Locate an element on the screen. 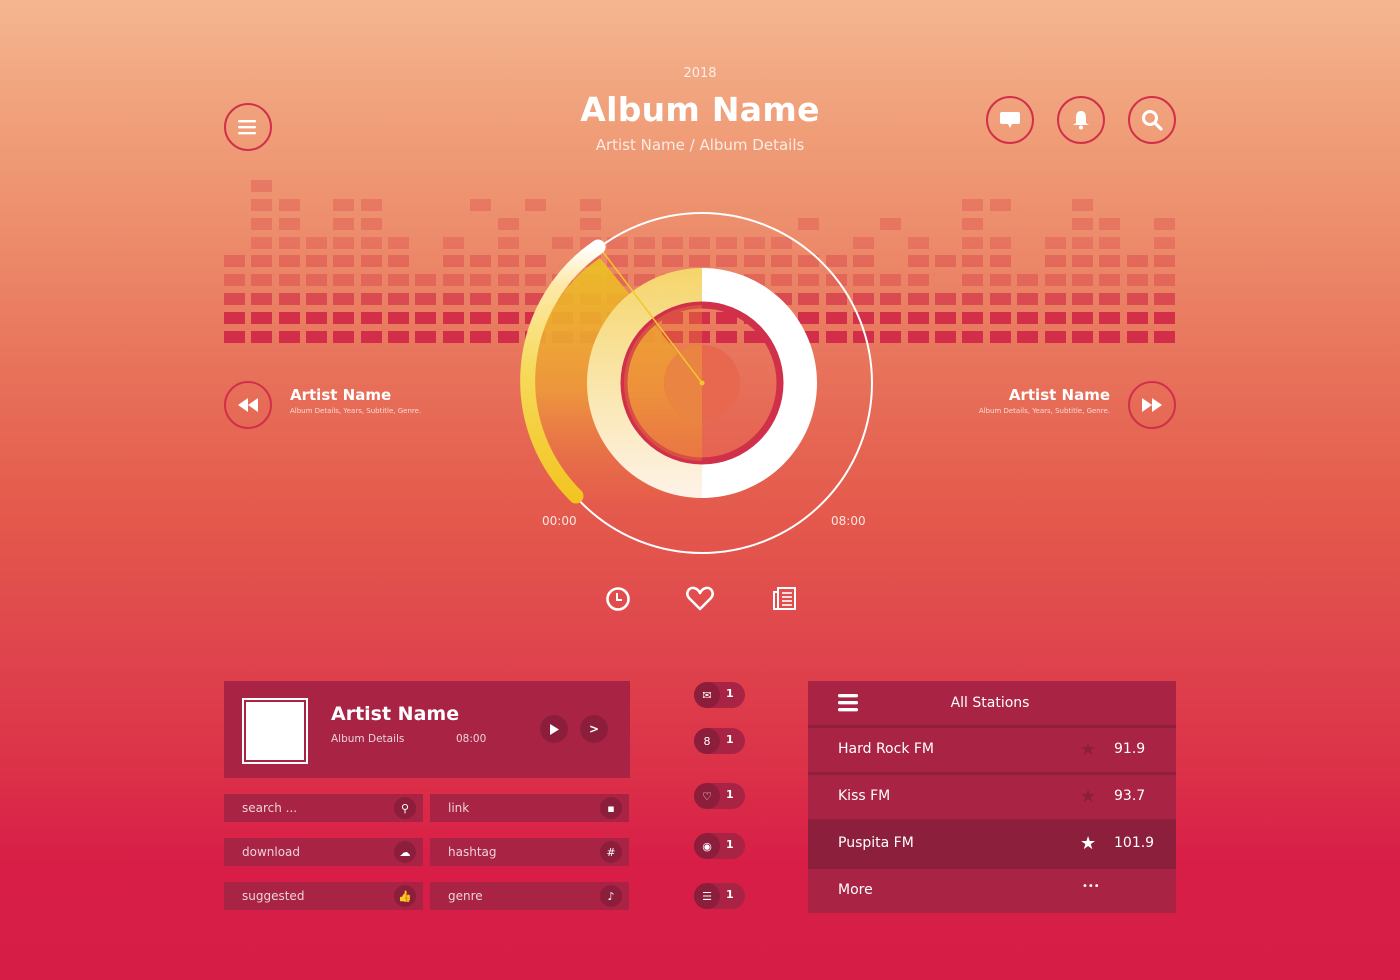  stations-more: More ••• is located at coordinates (992, 891).